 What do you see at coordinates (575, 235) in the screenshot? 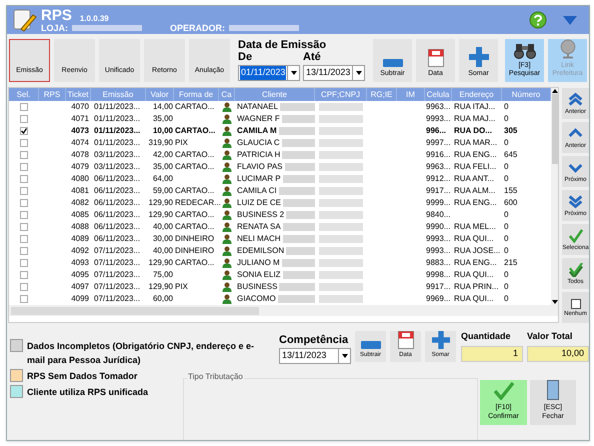
I see `checkmark-icon` at bounding box center [575, 235].